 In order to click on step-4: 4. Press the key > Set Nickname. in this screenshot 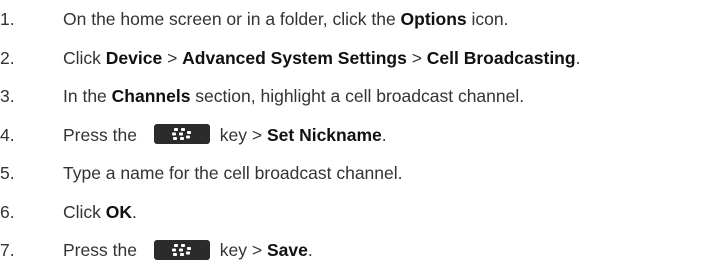, I will do `click(354, 135)`.